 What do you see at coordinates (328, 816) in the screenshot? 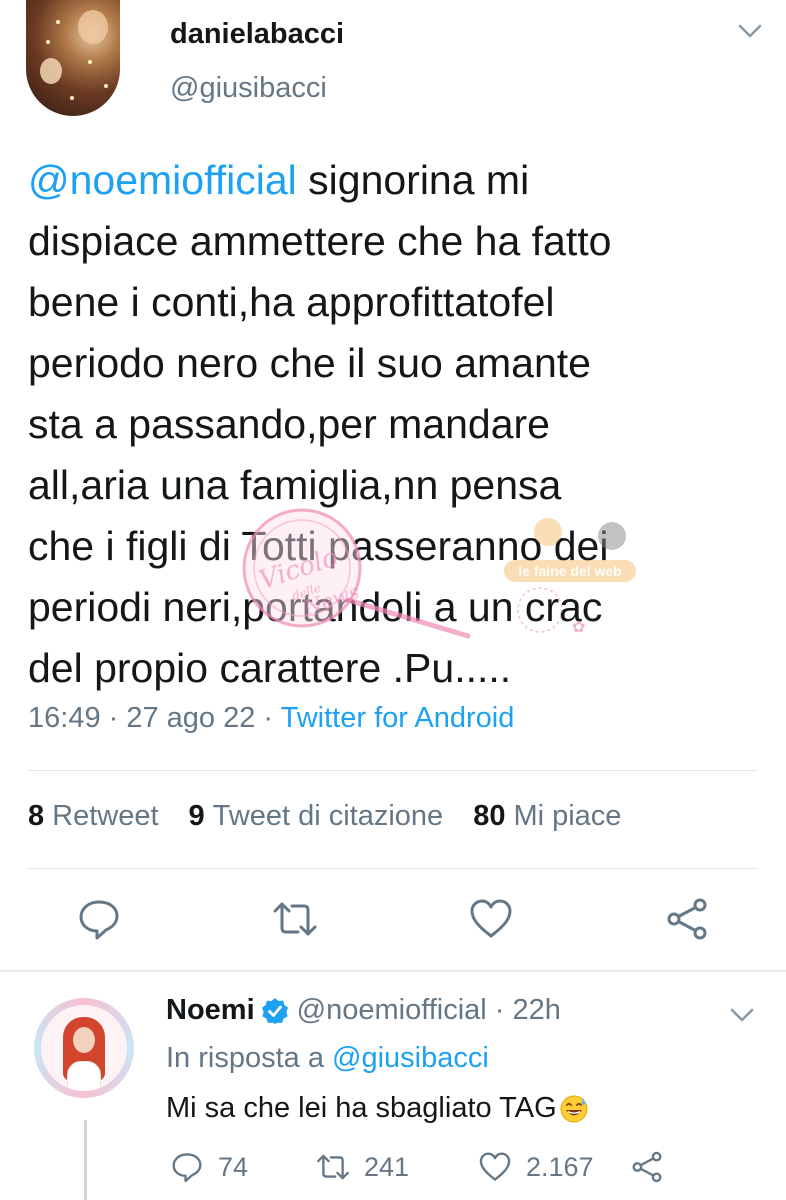
I see `quotes-label: Tweet di citazione` at bounding box center [328, 816].